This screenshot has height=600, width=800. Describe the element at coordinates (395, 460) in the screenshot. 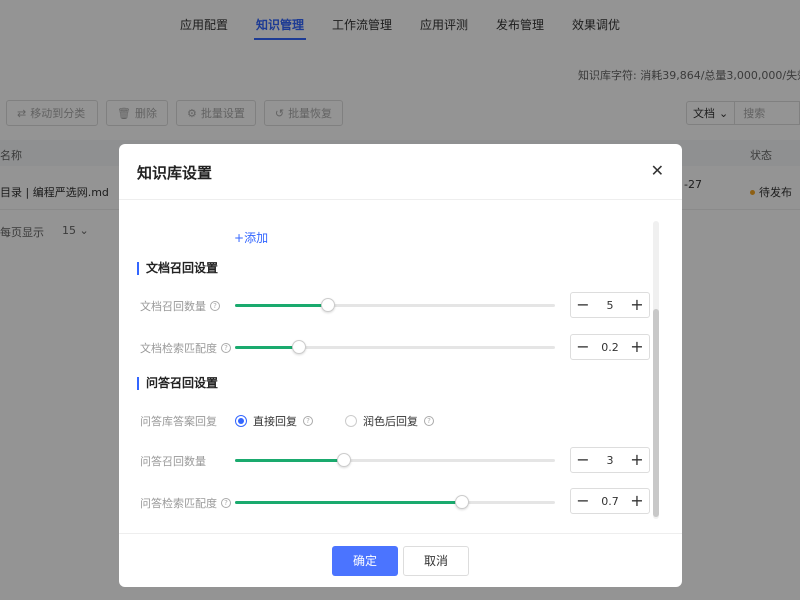

I see `qa-count-slider` at that location.